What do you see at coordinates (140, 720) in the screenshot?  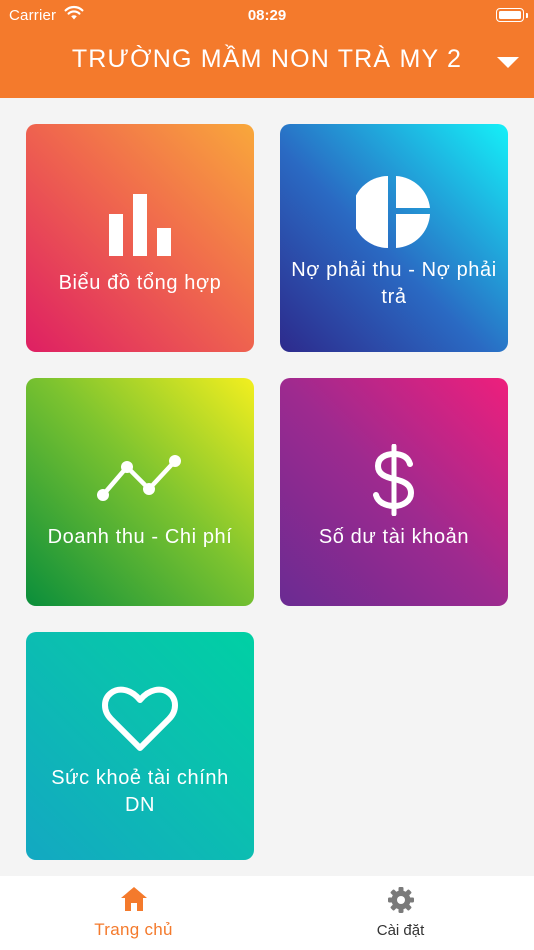 I see `heart-icon` at bounding box center [140, 720].